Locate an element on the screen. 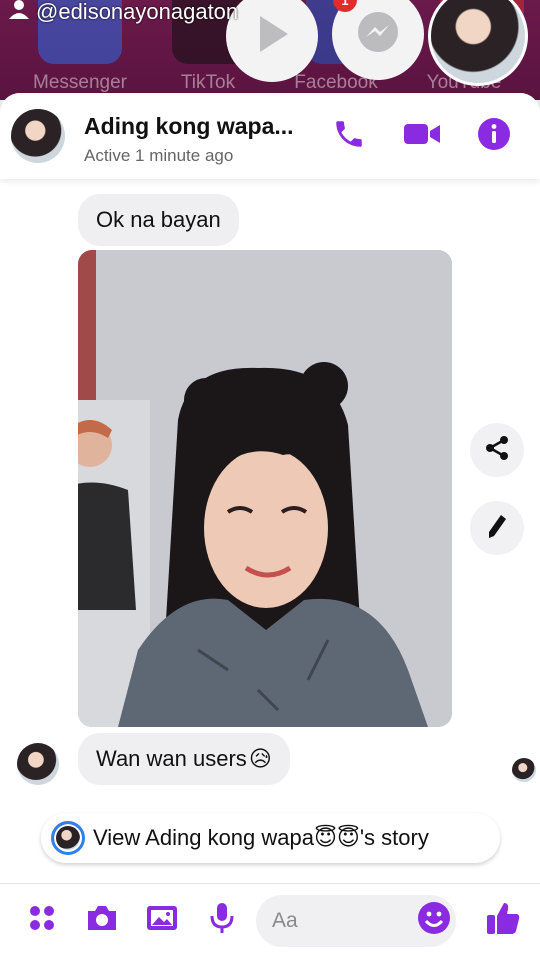 The image size is (540, 960). gallery-button is located at coordinates (162, 920).